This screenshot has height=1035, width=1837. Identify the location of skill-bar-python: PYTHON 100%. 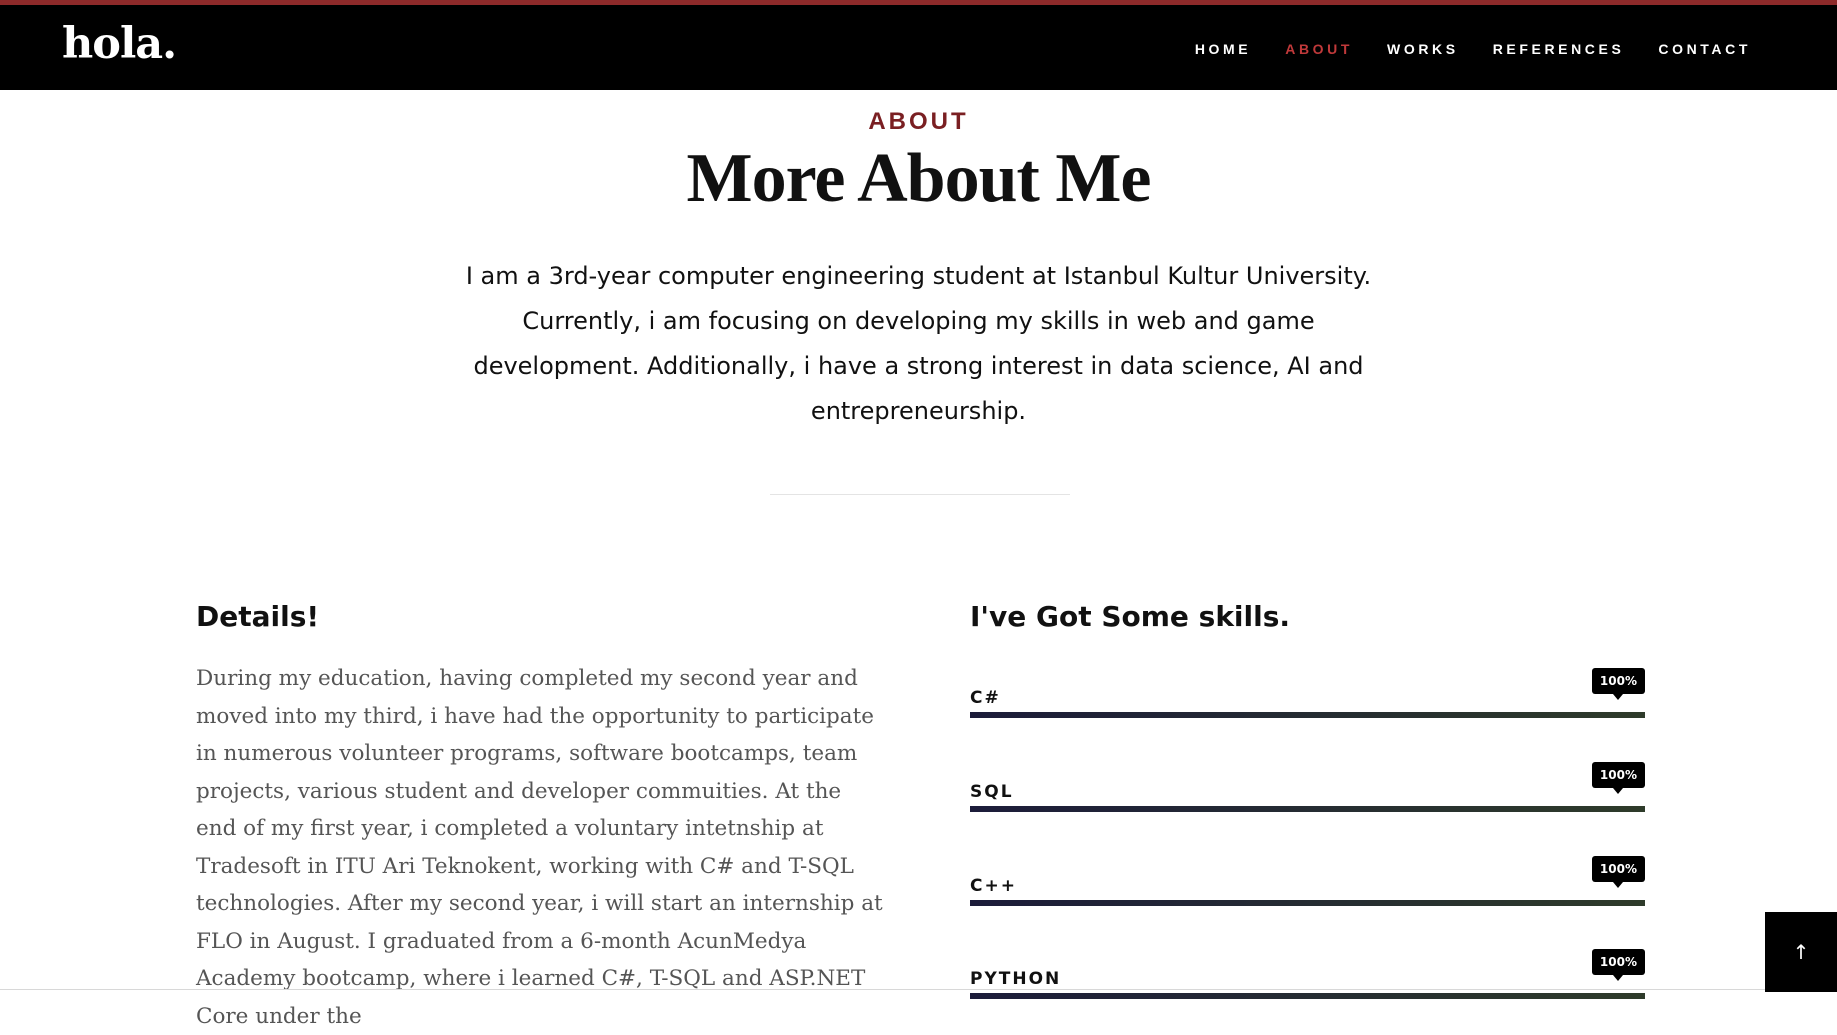
(1307, 979).